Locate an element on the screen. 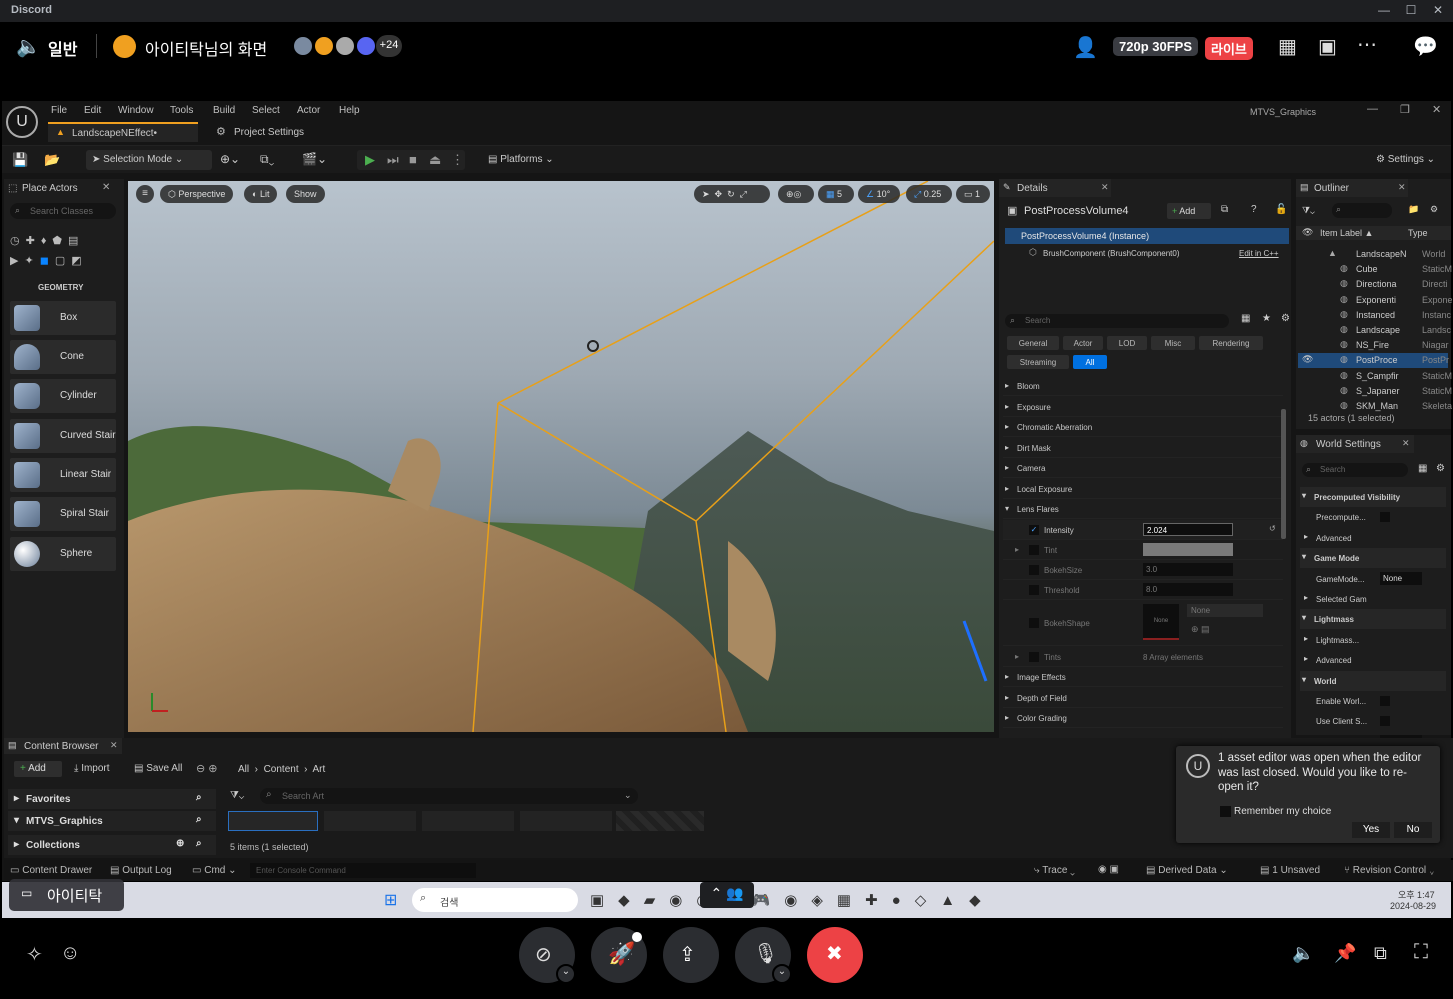  tab-outliner: ▤ Outliner ✕ is located at coordinates (1352, 188).